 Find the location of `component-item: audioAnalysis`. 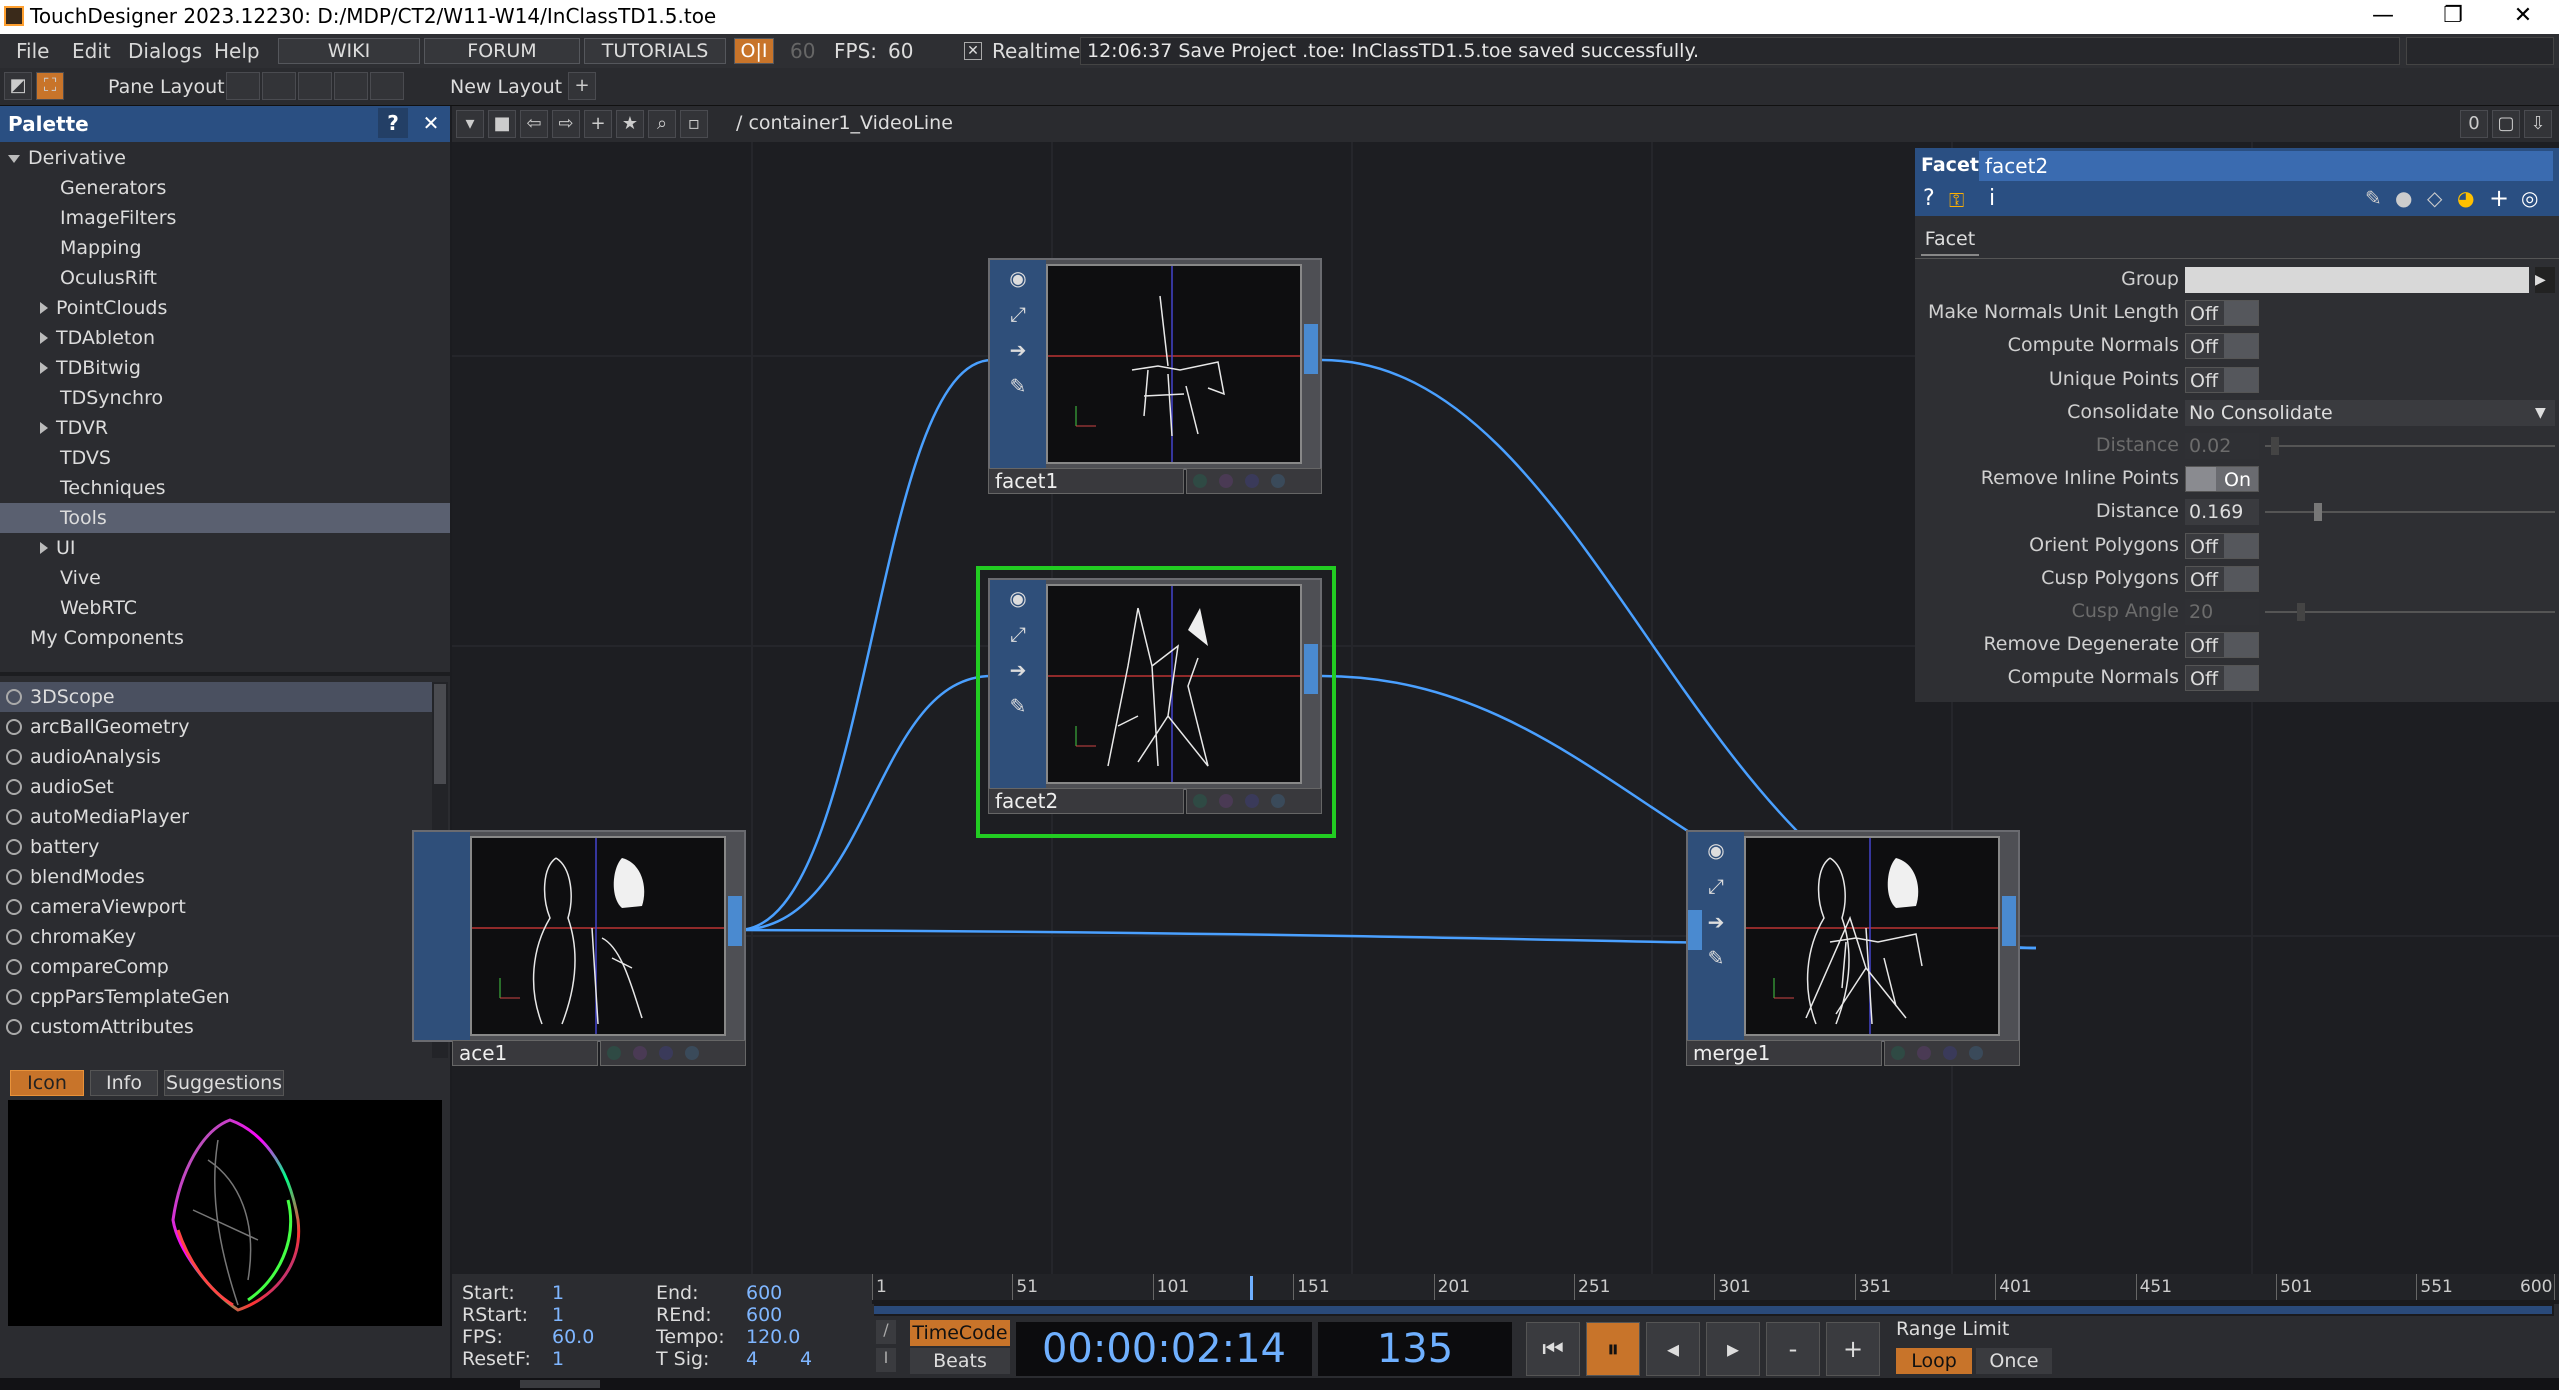

component-item: audioAnalysis is located at coordinates (216, 757).